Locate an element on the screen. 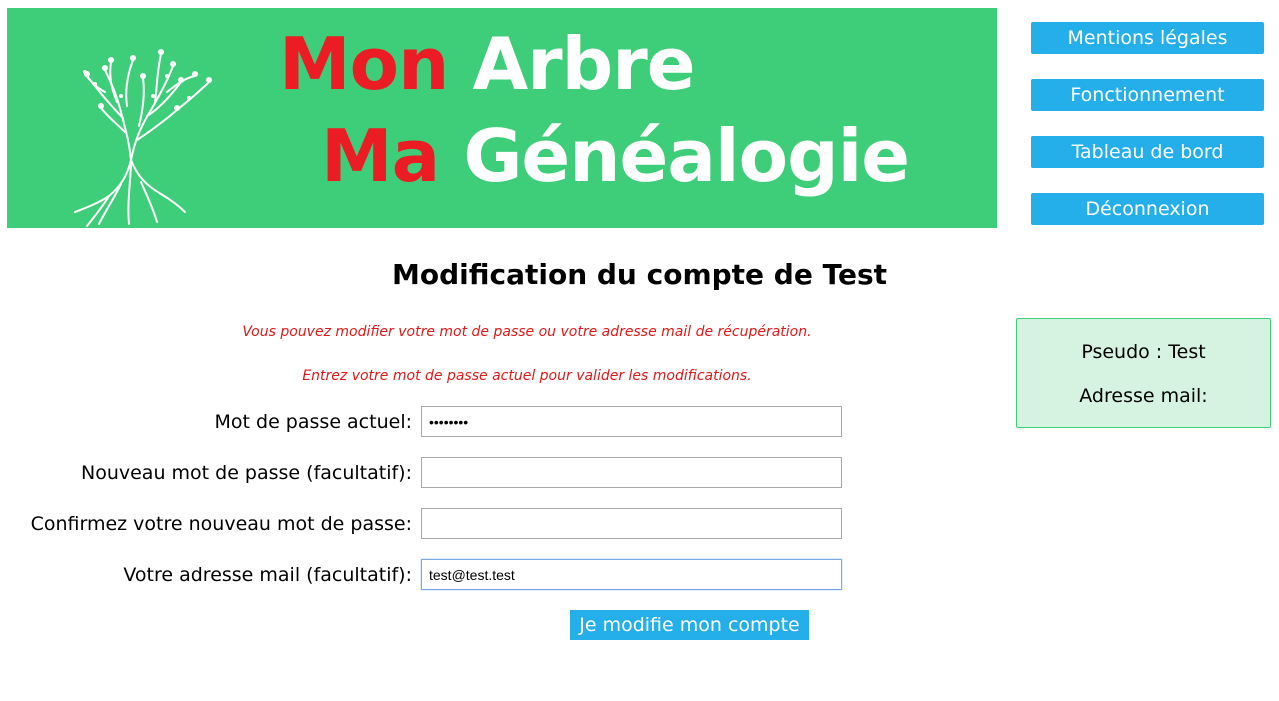  email-row: Votre adresse mail (facultatif): is located at coordinates (422, 575).